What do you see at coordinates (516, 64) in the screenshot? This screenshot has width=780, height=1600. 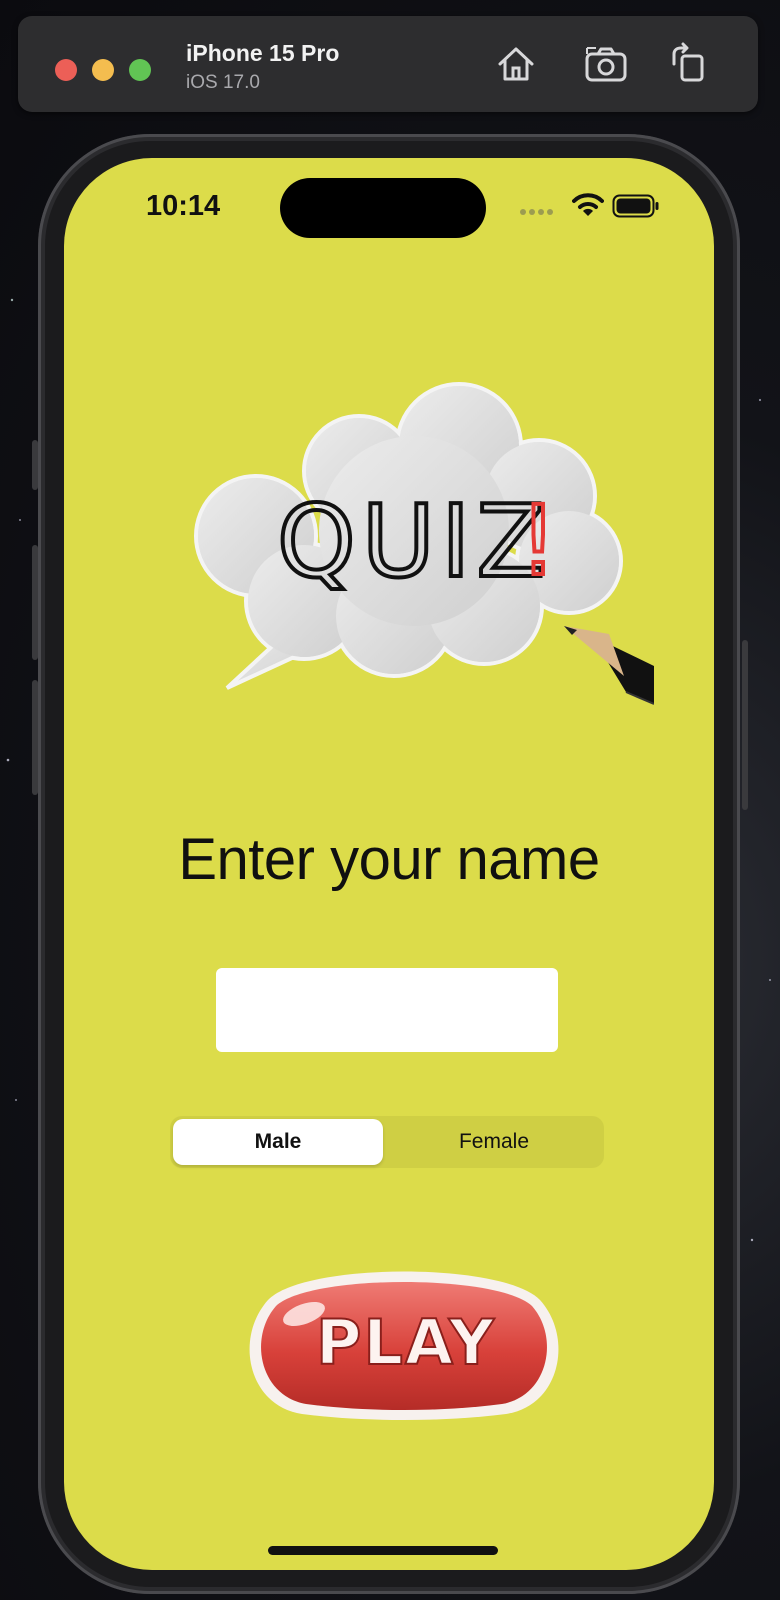 I see `home-icon` at bounding box center [516, 64].